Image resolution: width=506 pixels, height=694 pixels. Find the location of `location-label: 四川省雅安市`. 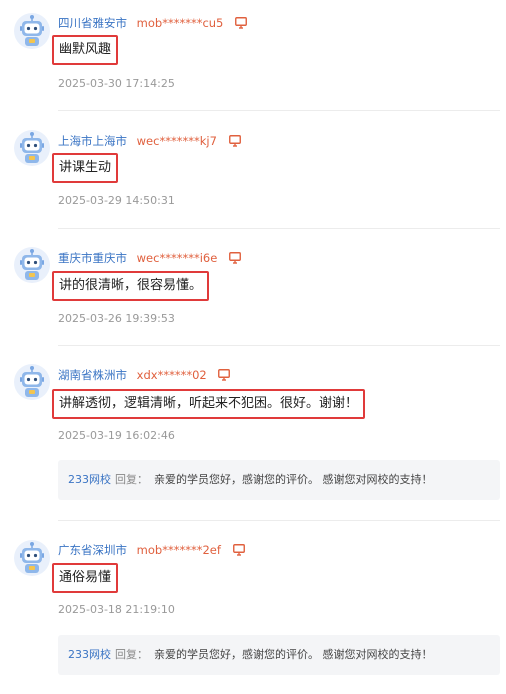

location-label: 四川省雅安市 is located at coordinates (92, 23).